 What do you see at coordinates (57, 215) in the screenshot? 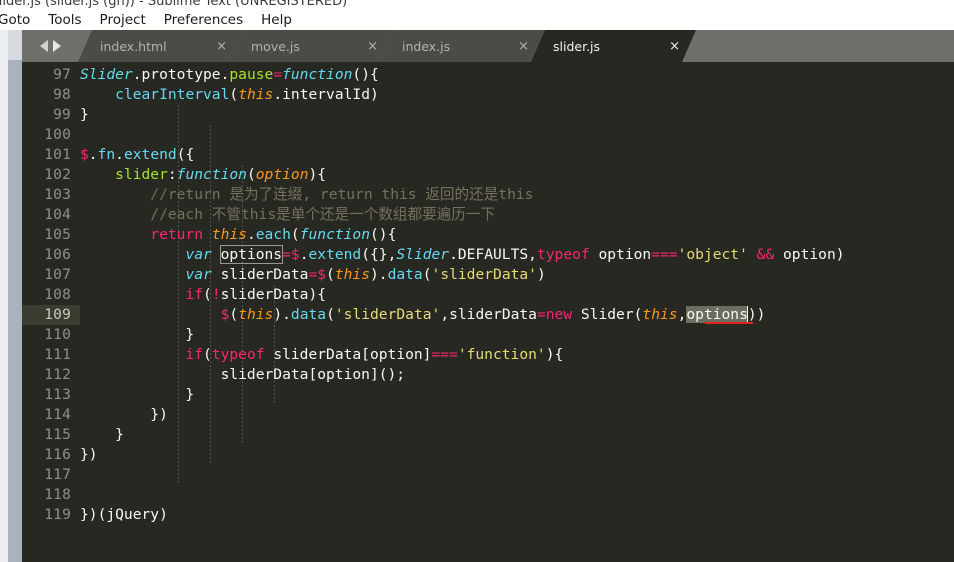
I see `line-number: 104` at bounding box center [57, 215].